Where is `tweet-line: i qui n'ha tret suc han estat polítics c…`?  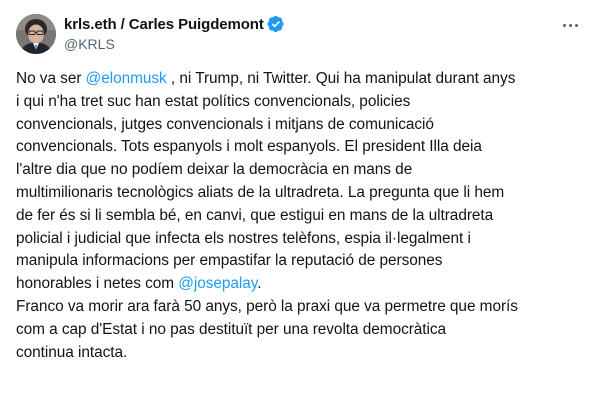 tweet-line: i qui n'ha tret suc han estat polítics c… is located at coordinates (213, 101).